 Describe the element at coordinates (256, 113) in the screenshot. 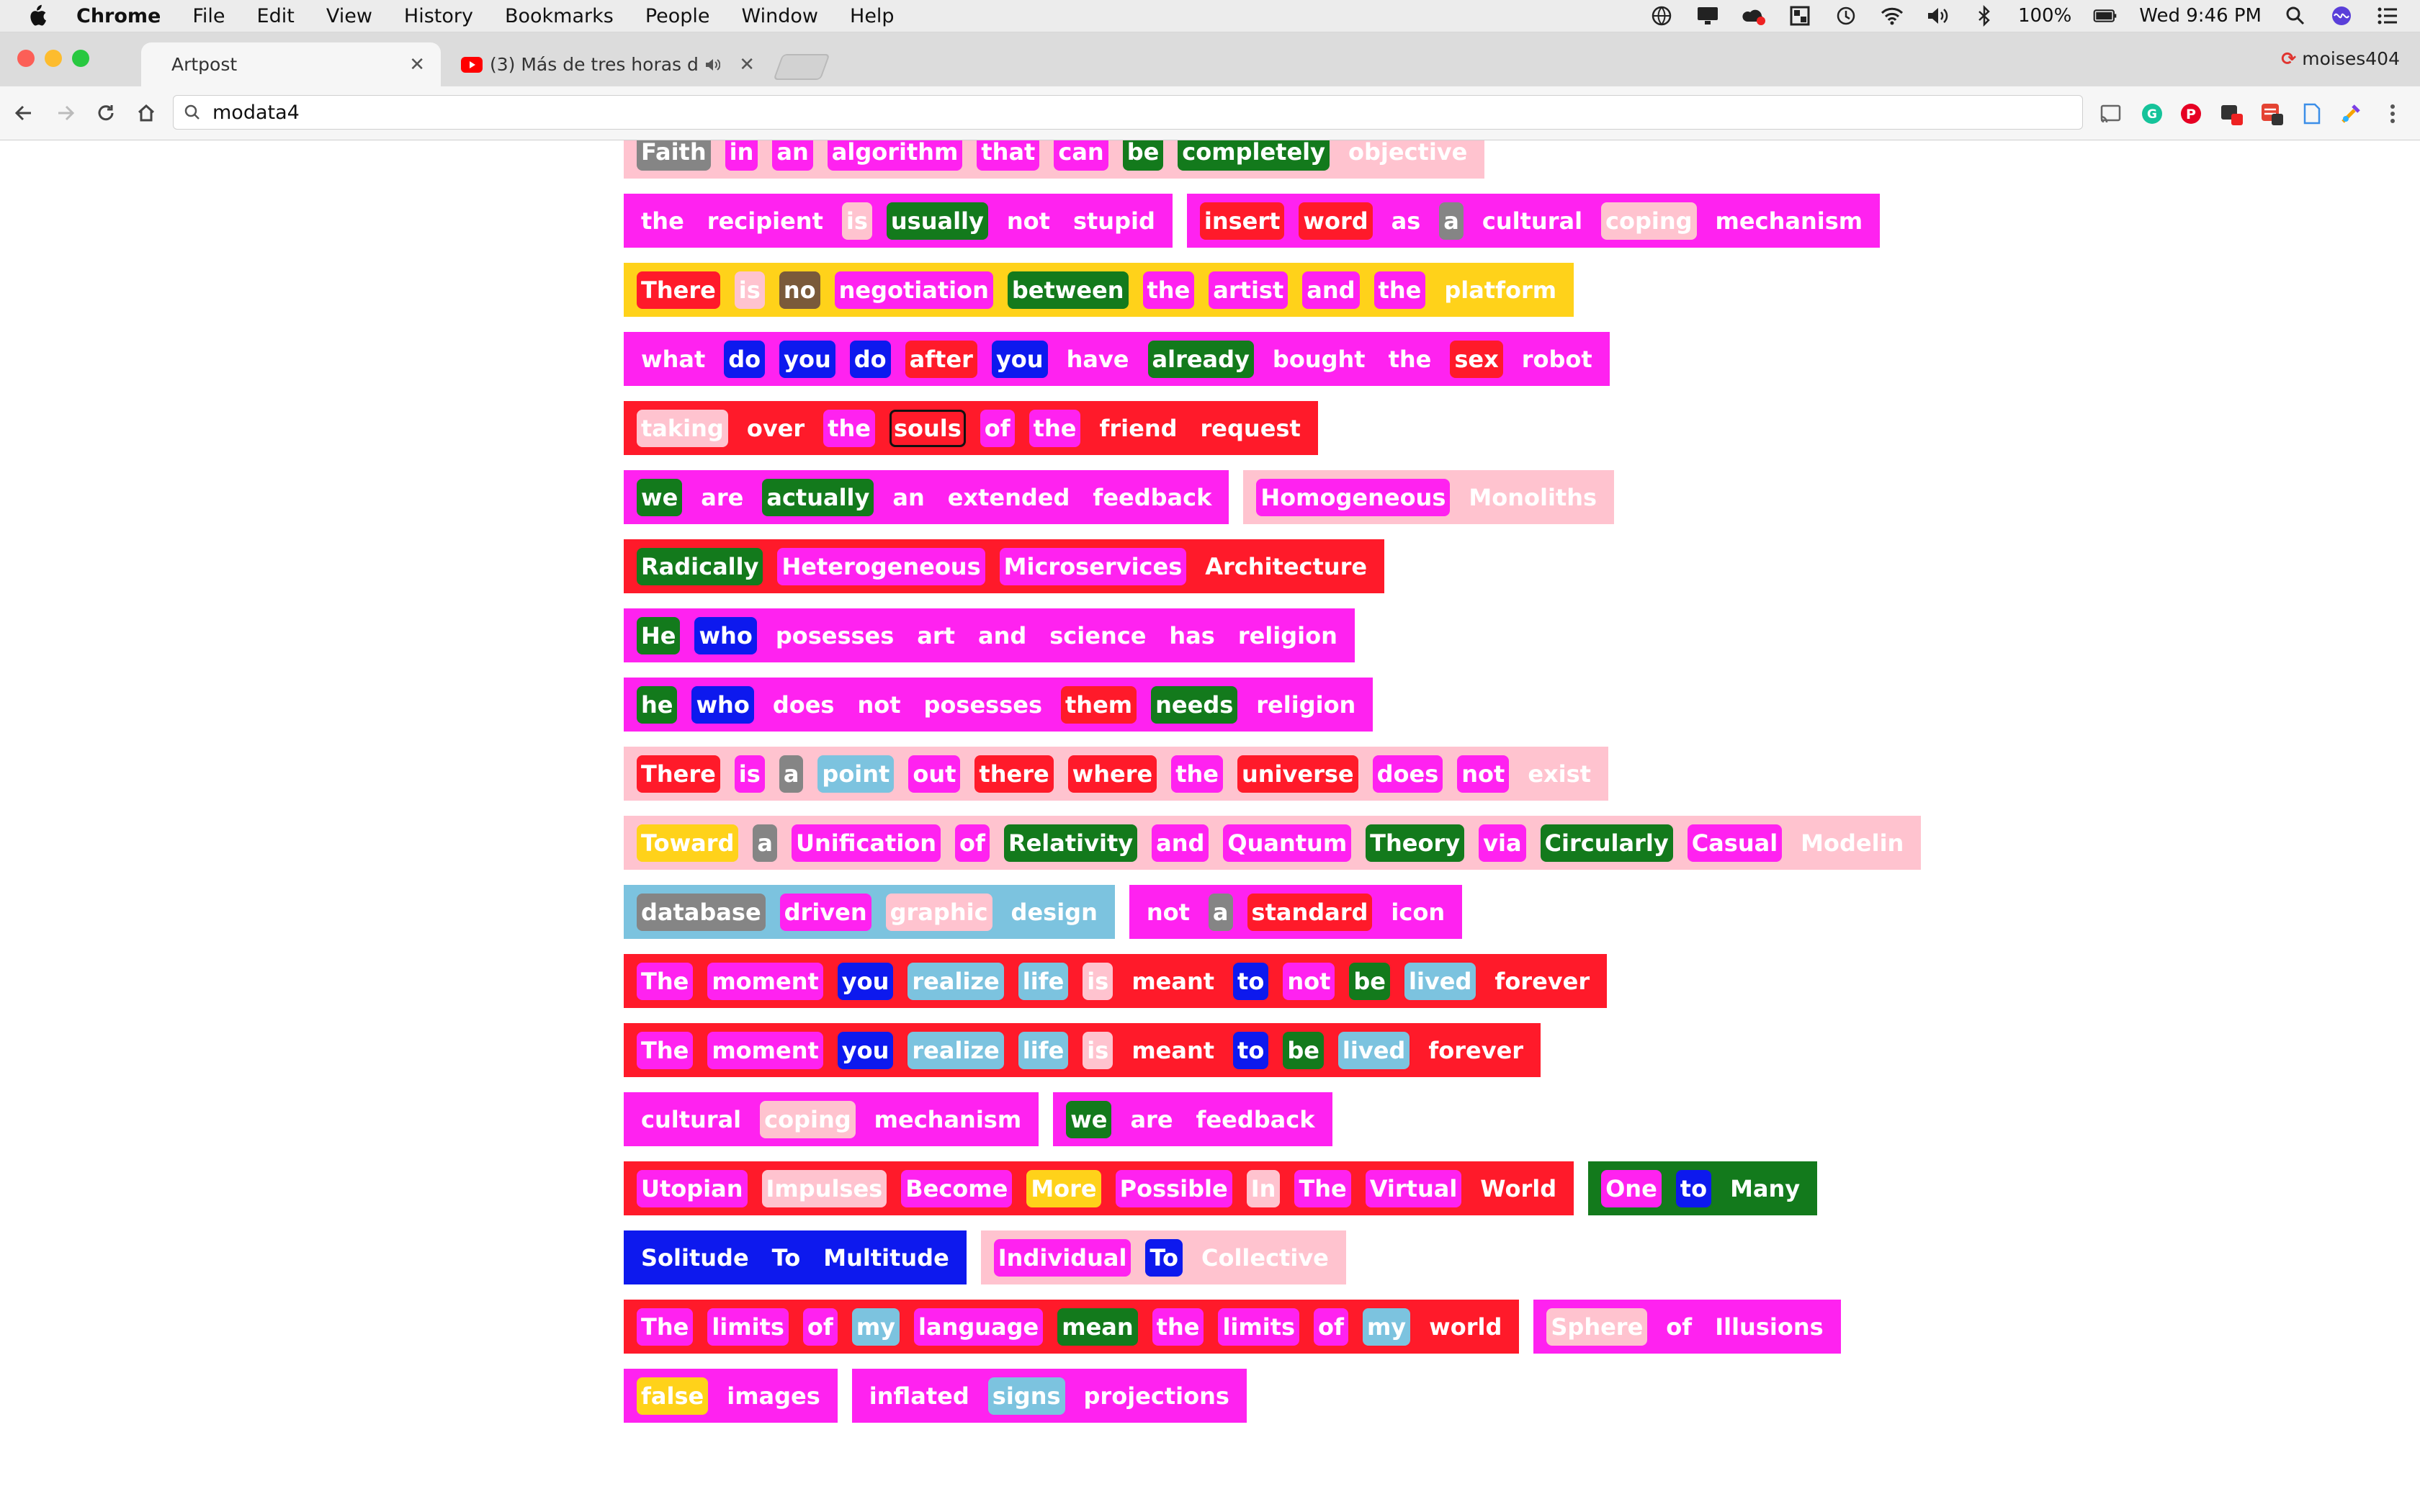

I see `address-bar-value: modata4` at that location.